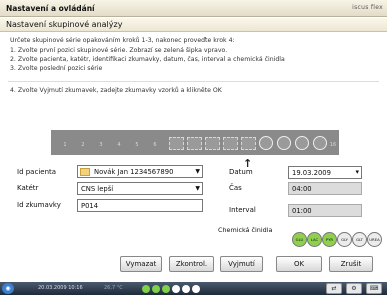 Image resolution: width=387 pixels, height=295 pixels. Describe the element at coordinates (119, 145) in the screenshot. I see `carousel-position-4: 4` at that location.